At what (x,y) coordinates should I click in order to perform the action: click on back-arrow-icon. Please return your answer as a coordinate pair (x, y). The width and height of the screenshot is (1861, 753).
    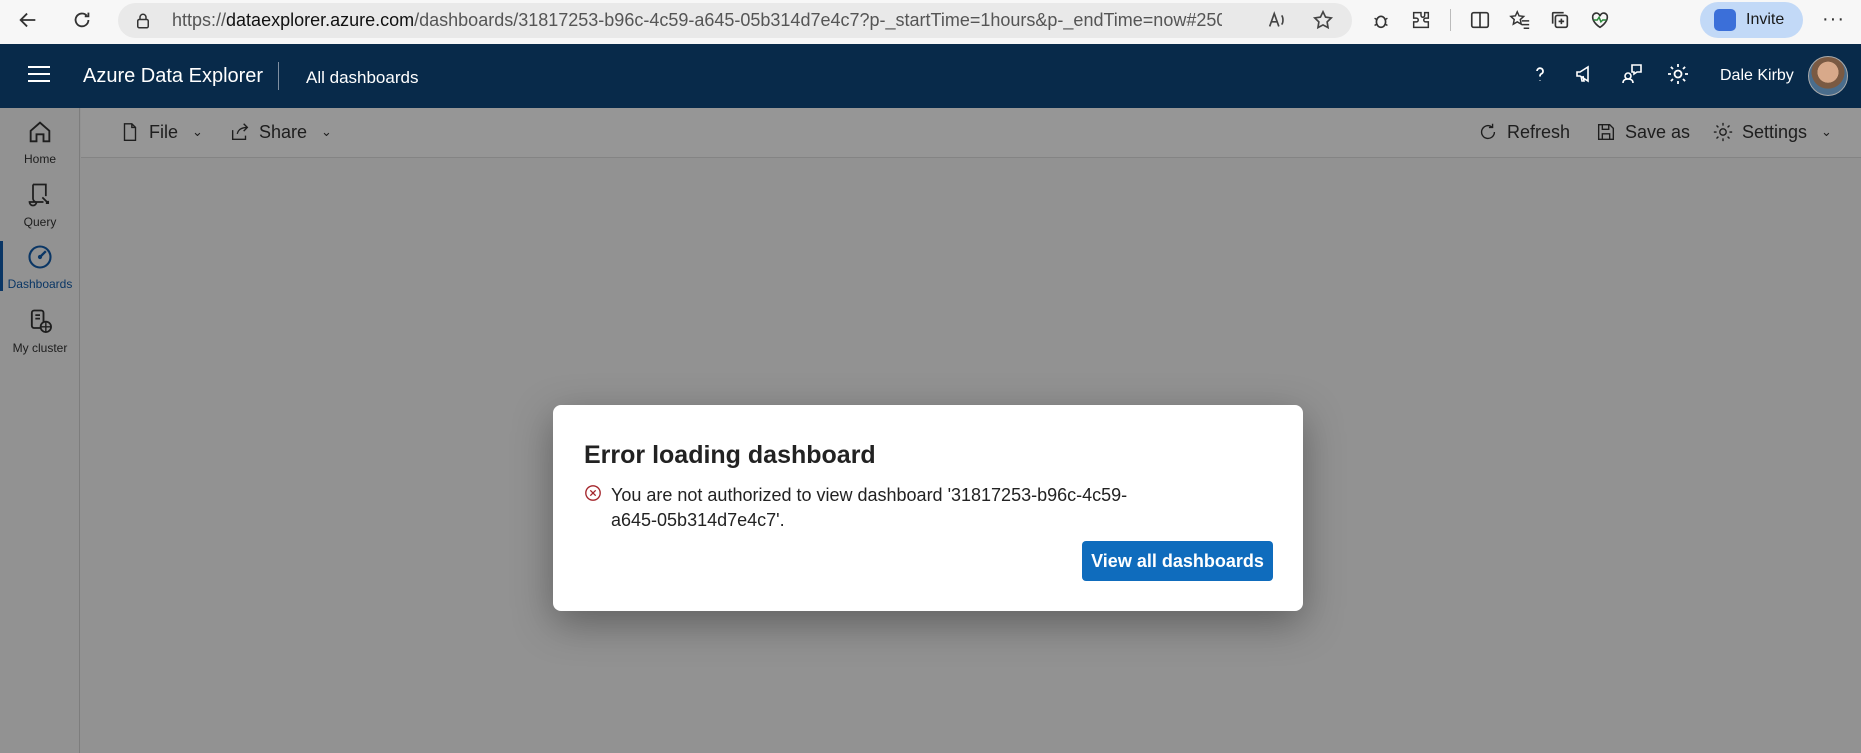
    Looking at the image, I should click on (27, 20).